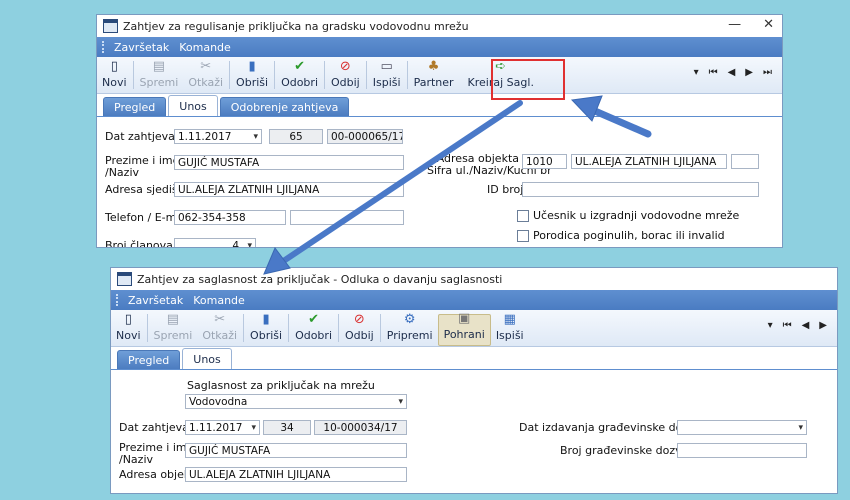  What do you see at coordinates (618, 121) in the screenshot?
I see `arrow-to-kreiraj` at bounding box center [618, 121].